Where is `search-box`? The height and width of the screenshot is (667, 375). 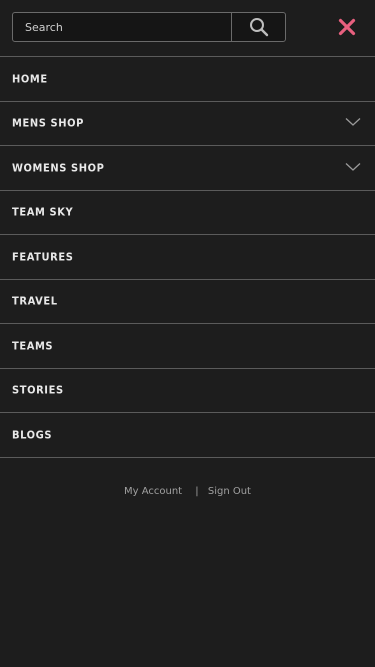 search-box is located at coordinates (149, 27).